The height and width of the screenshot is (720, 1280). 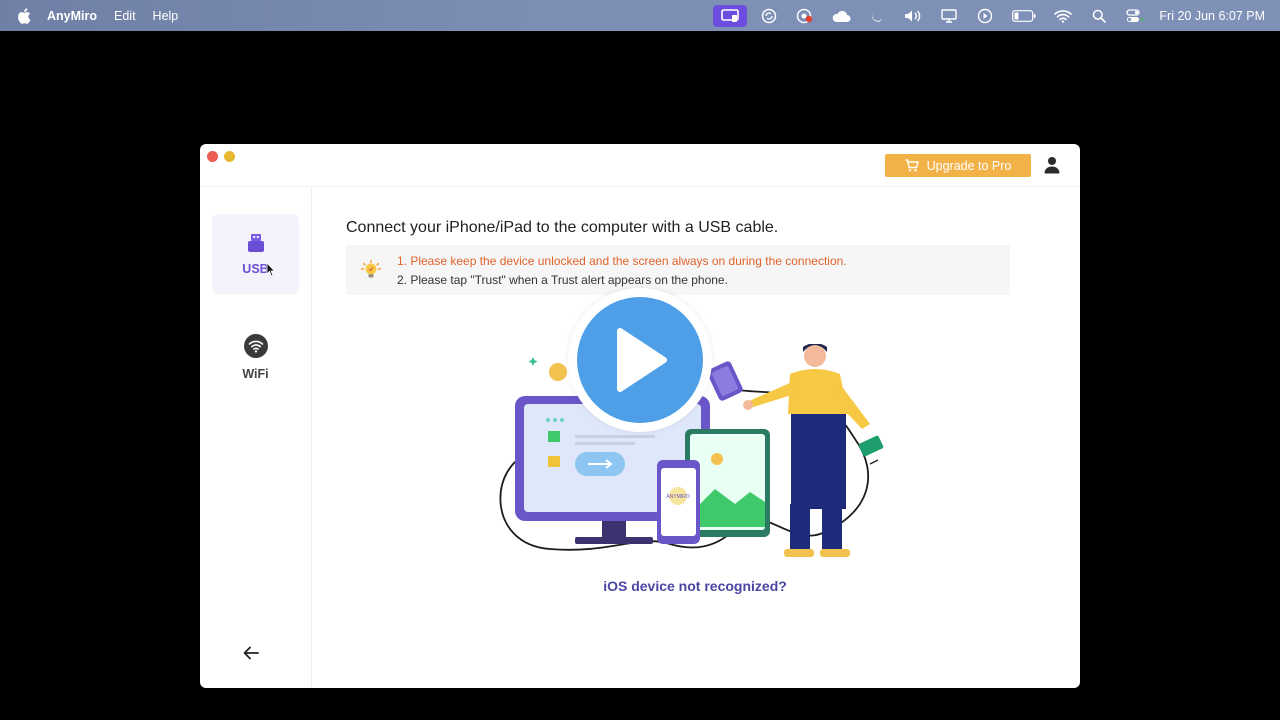 I want to click on menu-bar: AnyMiro Edit Help Fri 20 Jun 6:07 PM, so click(x=640, y=15).